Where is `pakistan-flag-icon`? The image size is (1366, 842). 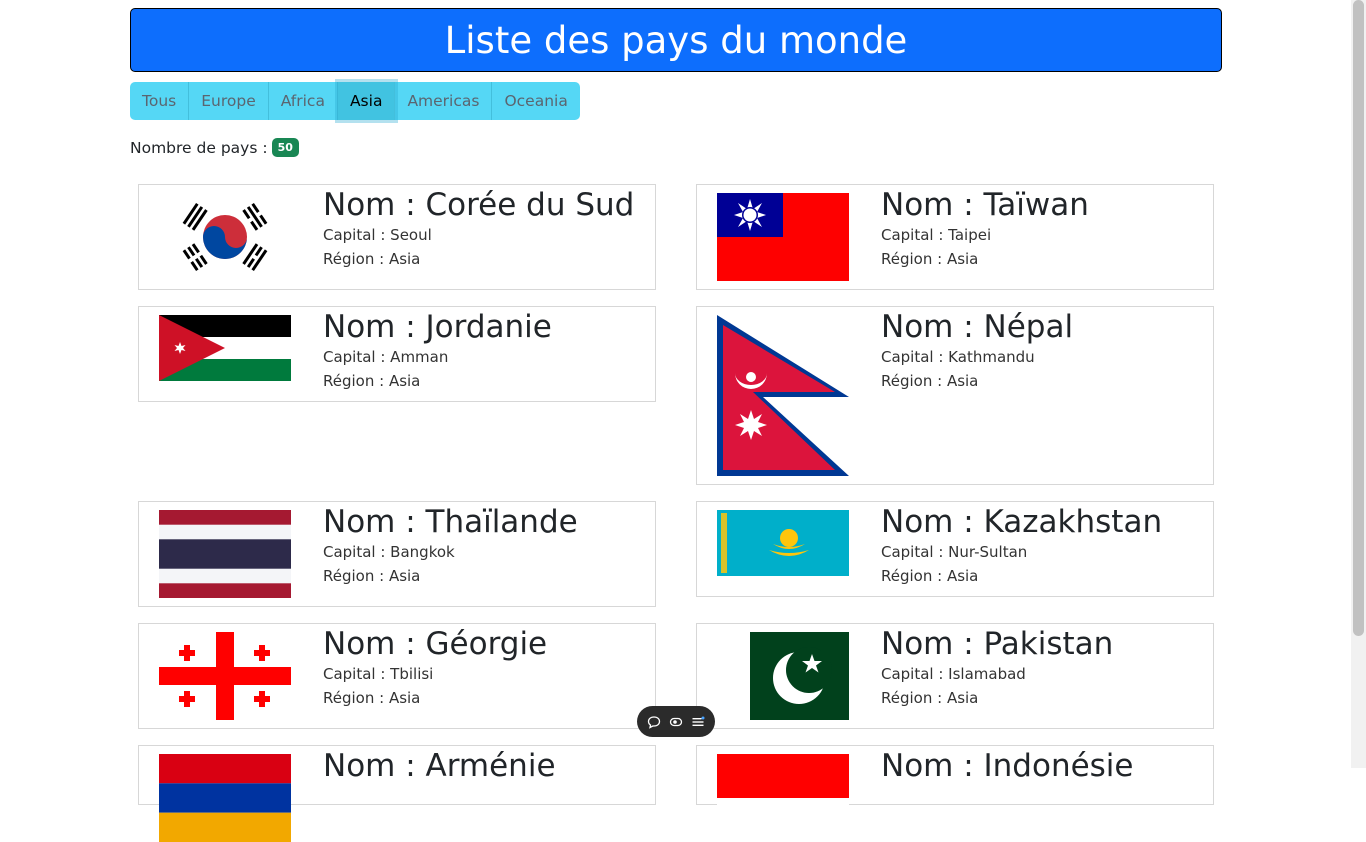 pakistan-flag-icon is located at coordinates (783, 676).